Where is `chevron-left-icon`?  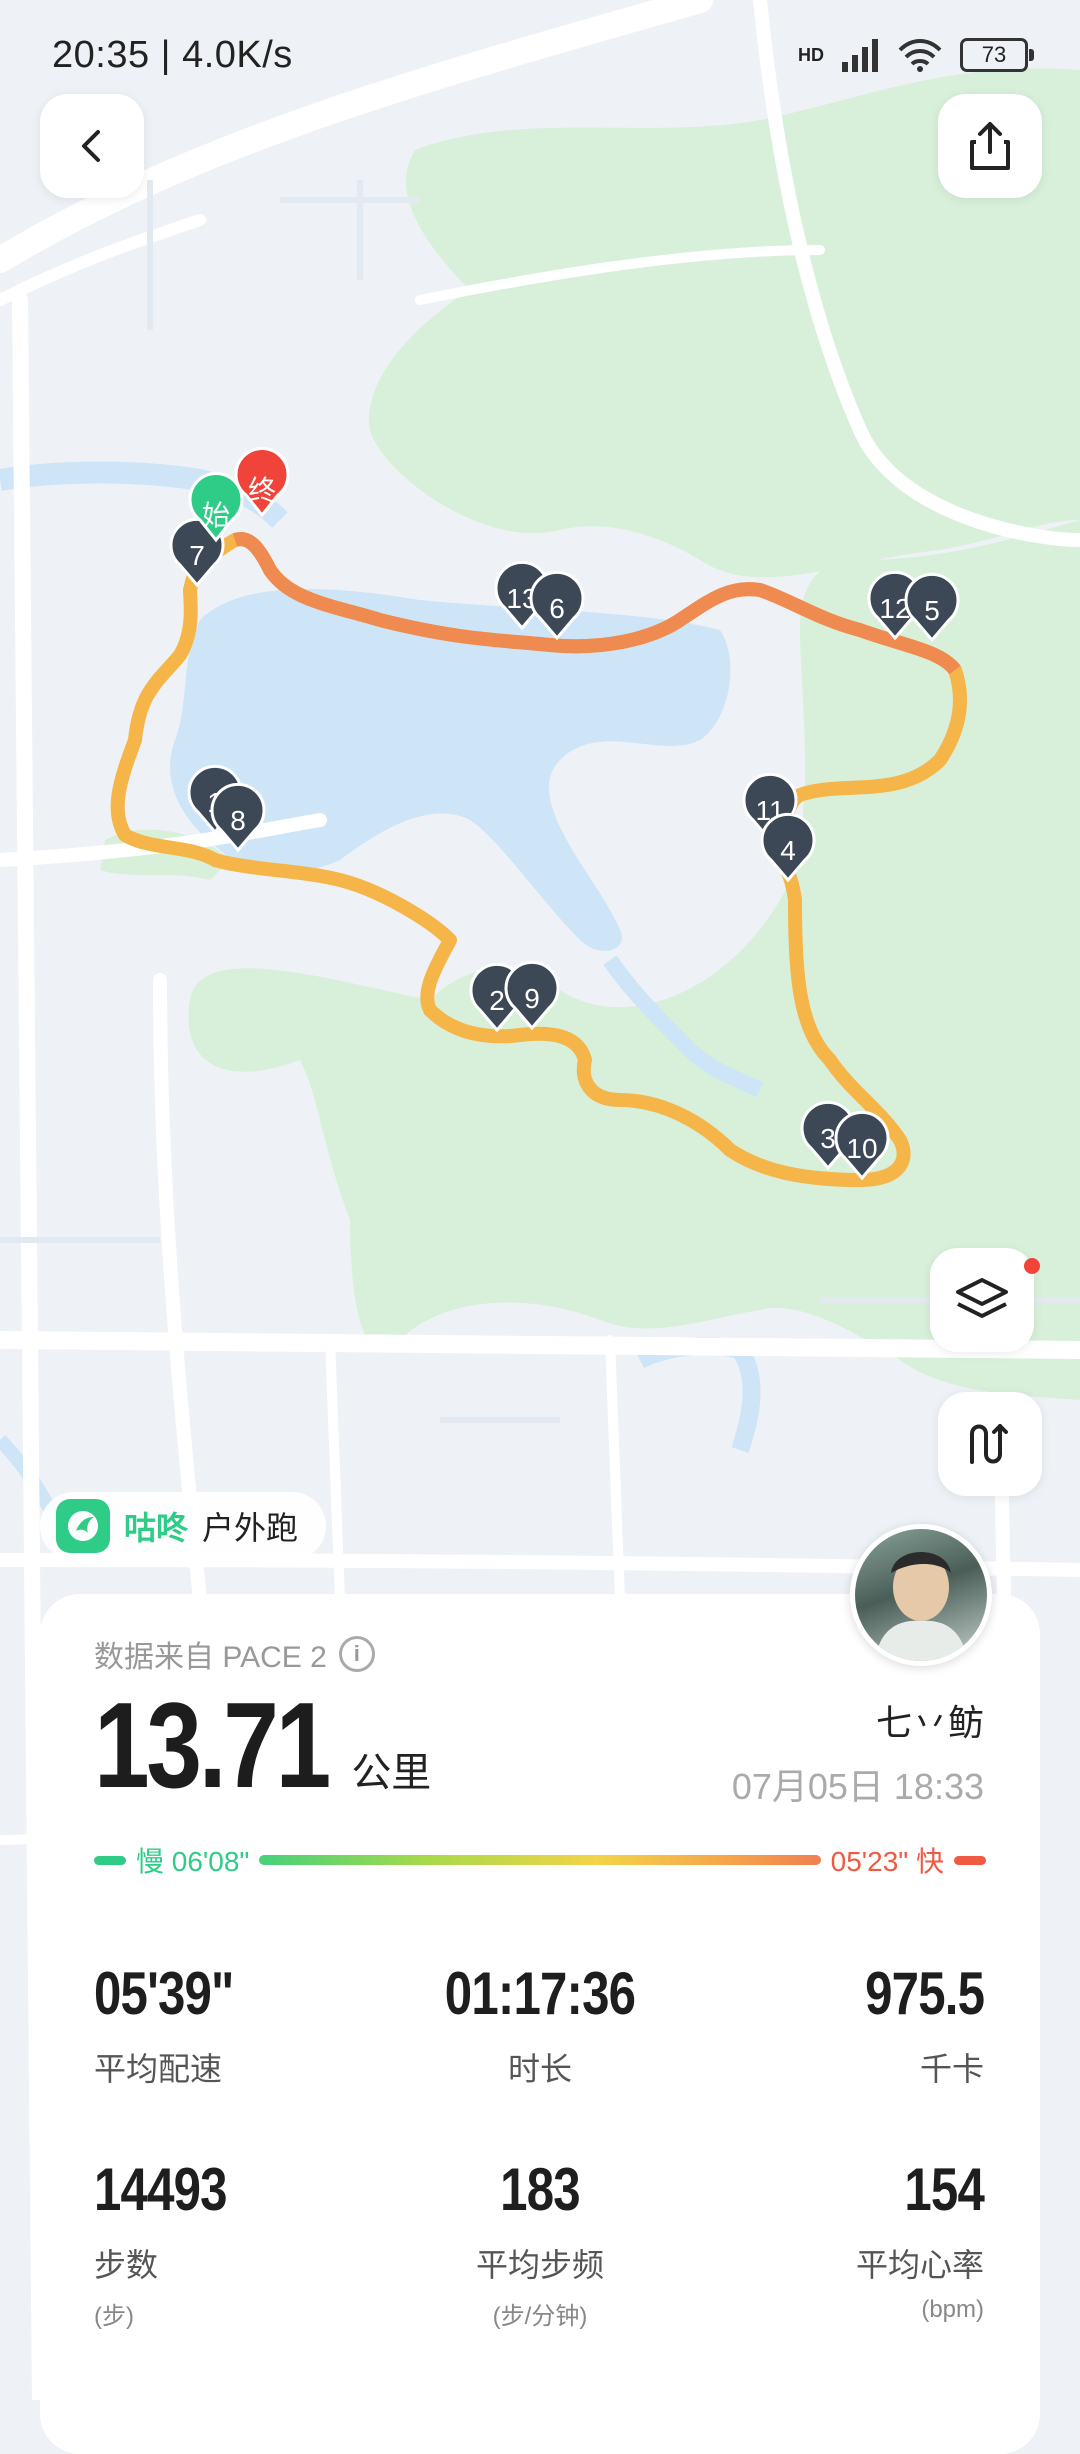 chevron-left-icon is located at coordinates (91, 146).